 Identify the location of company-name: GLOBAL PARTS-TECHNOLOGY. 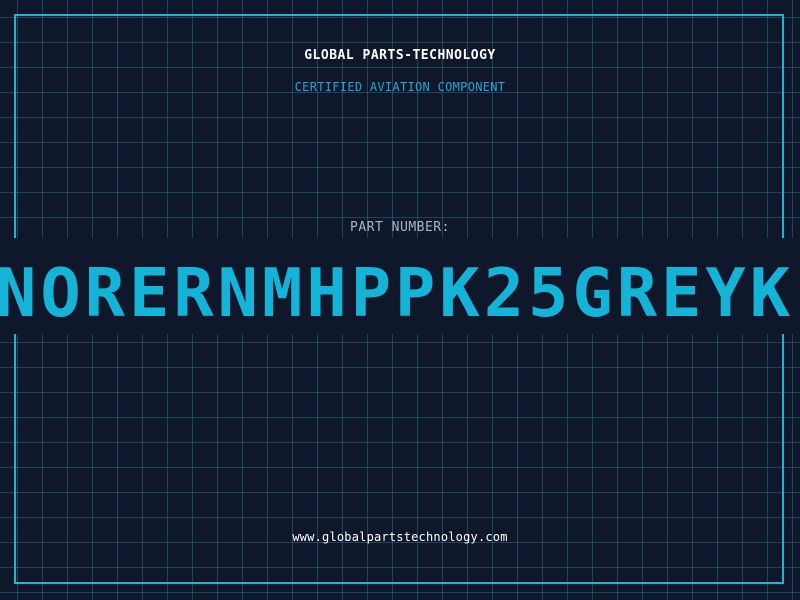
(400, 55).